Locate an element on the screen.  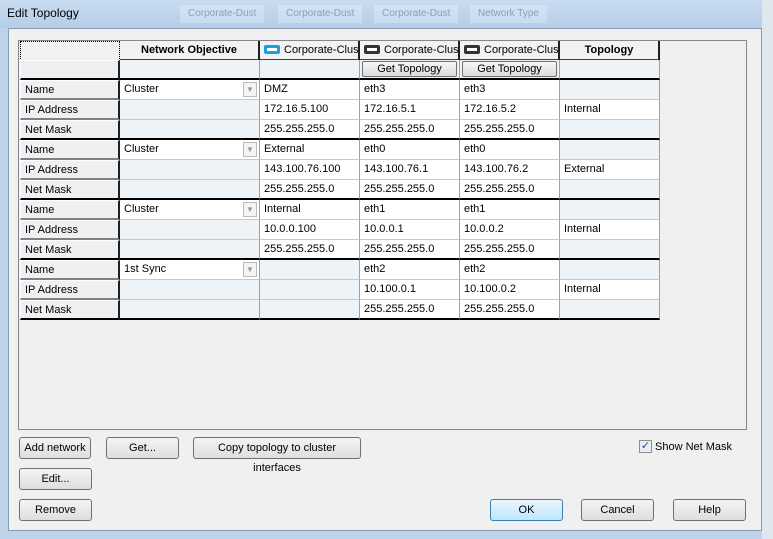
interface-cell: 10.0.0.100 is located at coordinates (310, 230).